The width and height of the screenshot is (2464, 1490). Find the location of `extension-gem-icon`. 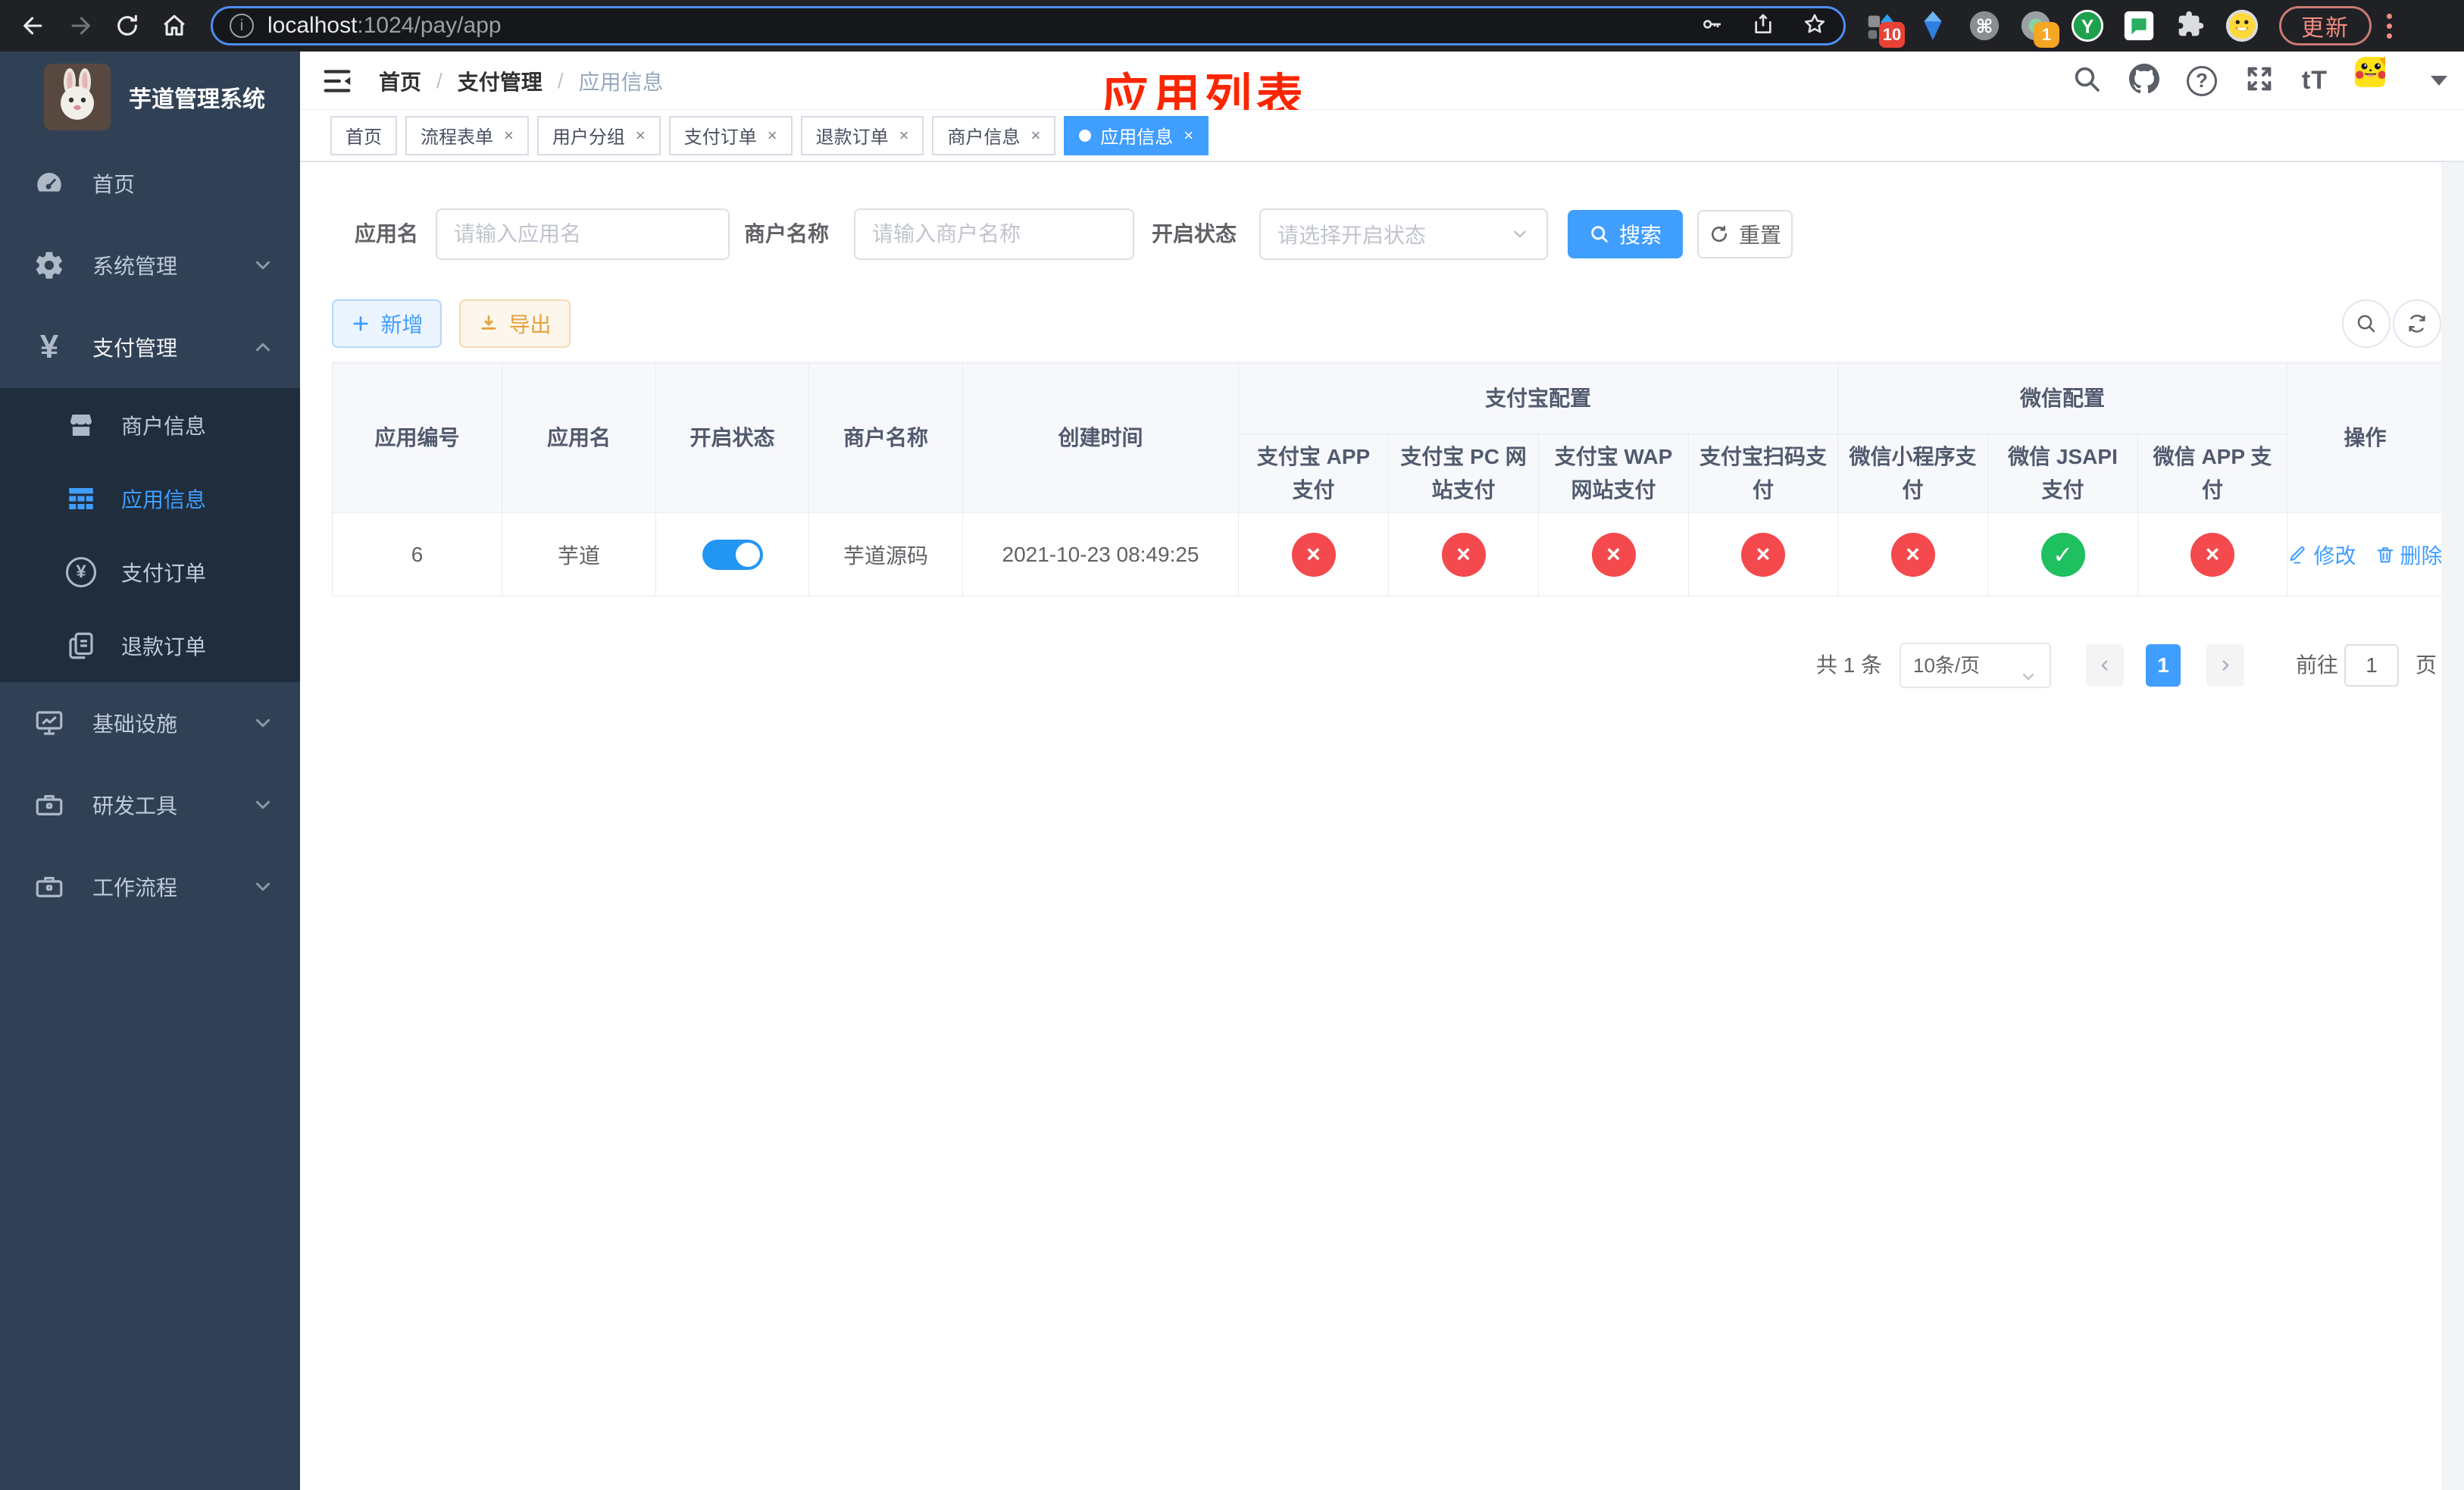

extension-gem-icon is located at coordinates (1932, 26).